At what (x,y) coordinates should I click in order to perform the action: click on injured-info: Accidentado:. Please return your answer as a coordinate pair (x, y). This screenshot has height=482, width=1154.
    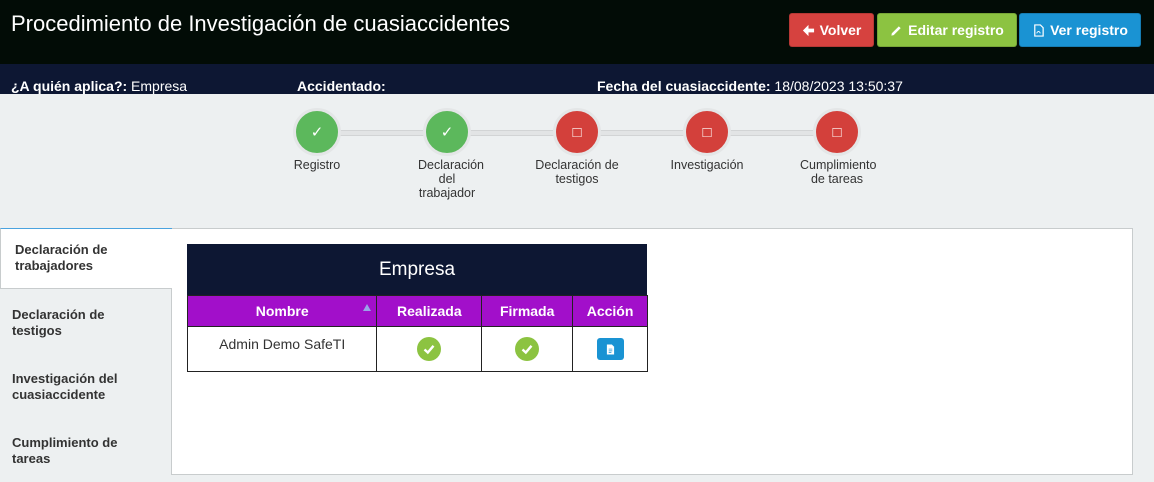
    Looking at the image, I should click on (341, 86).